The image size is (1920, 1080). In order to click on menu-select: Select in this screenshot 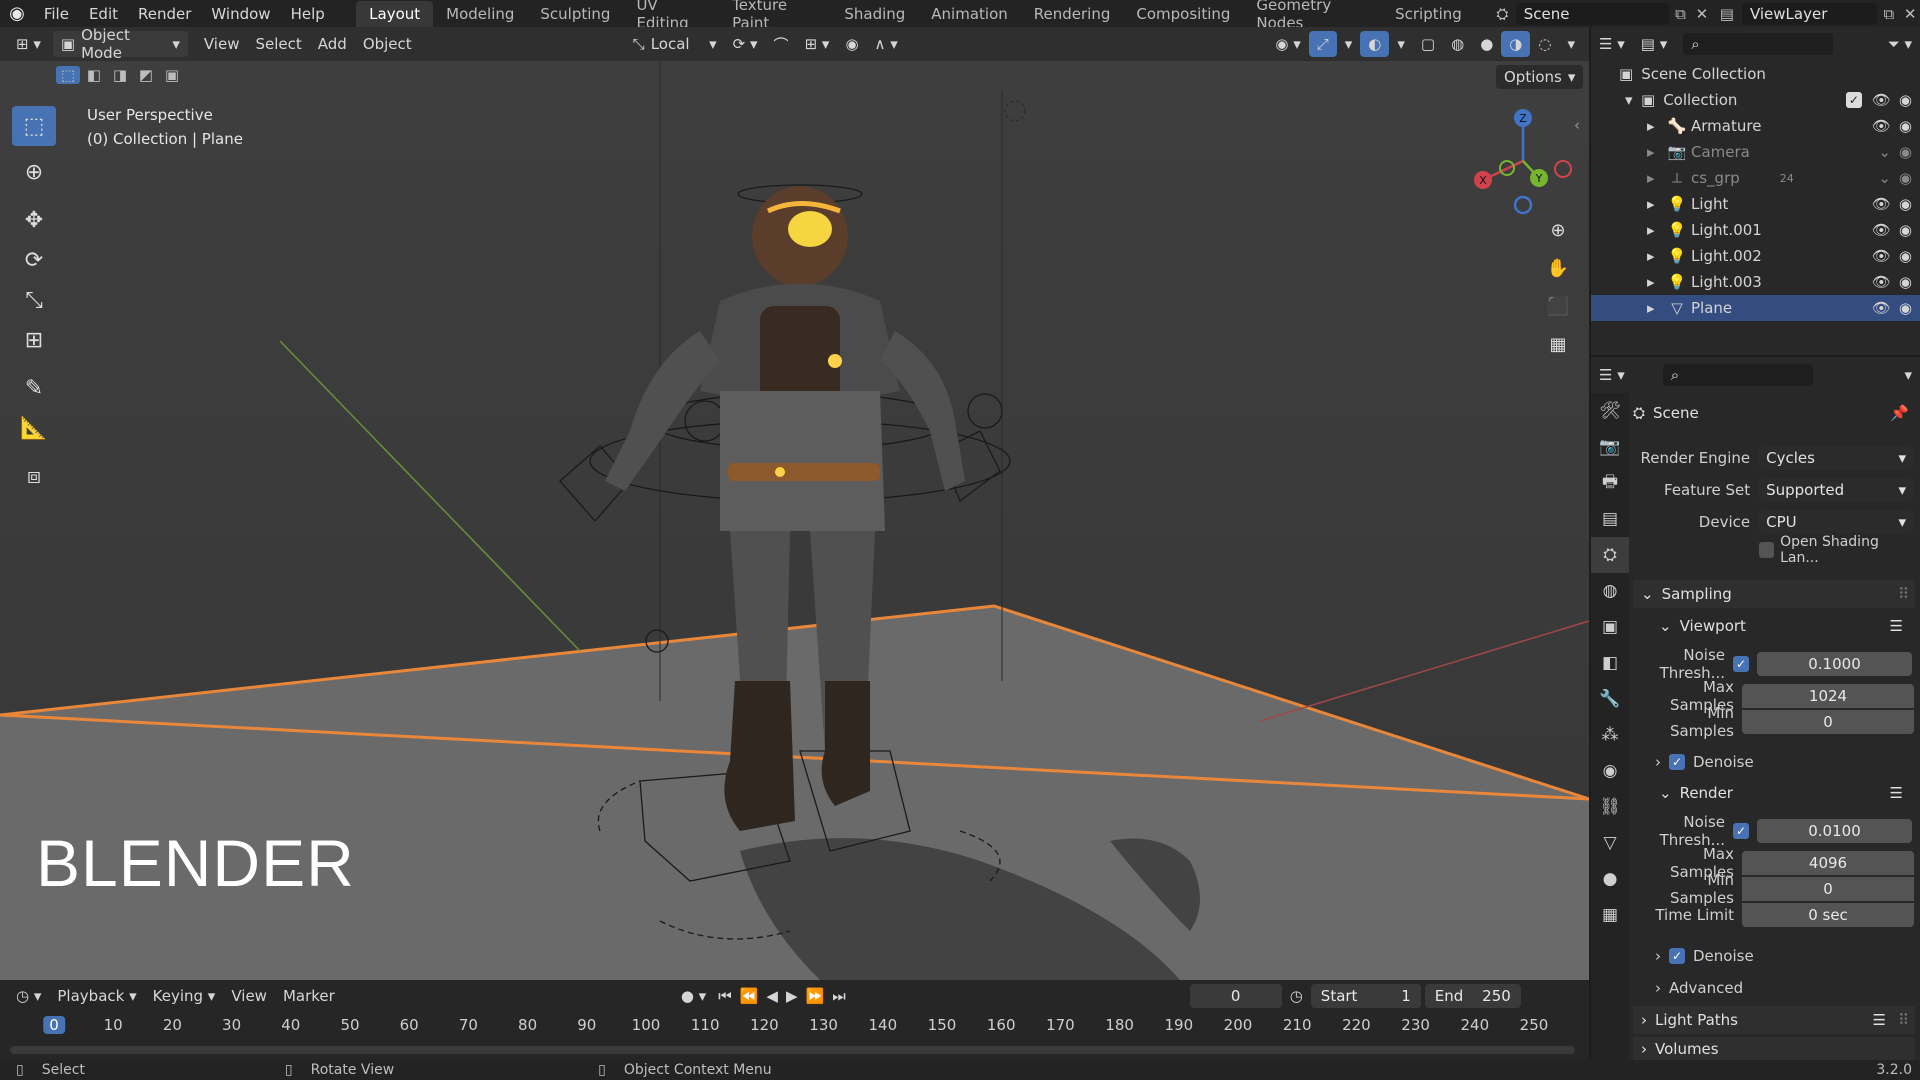, I will do `click(278, 44)`.